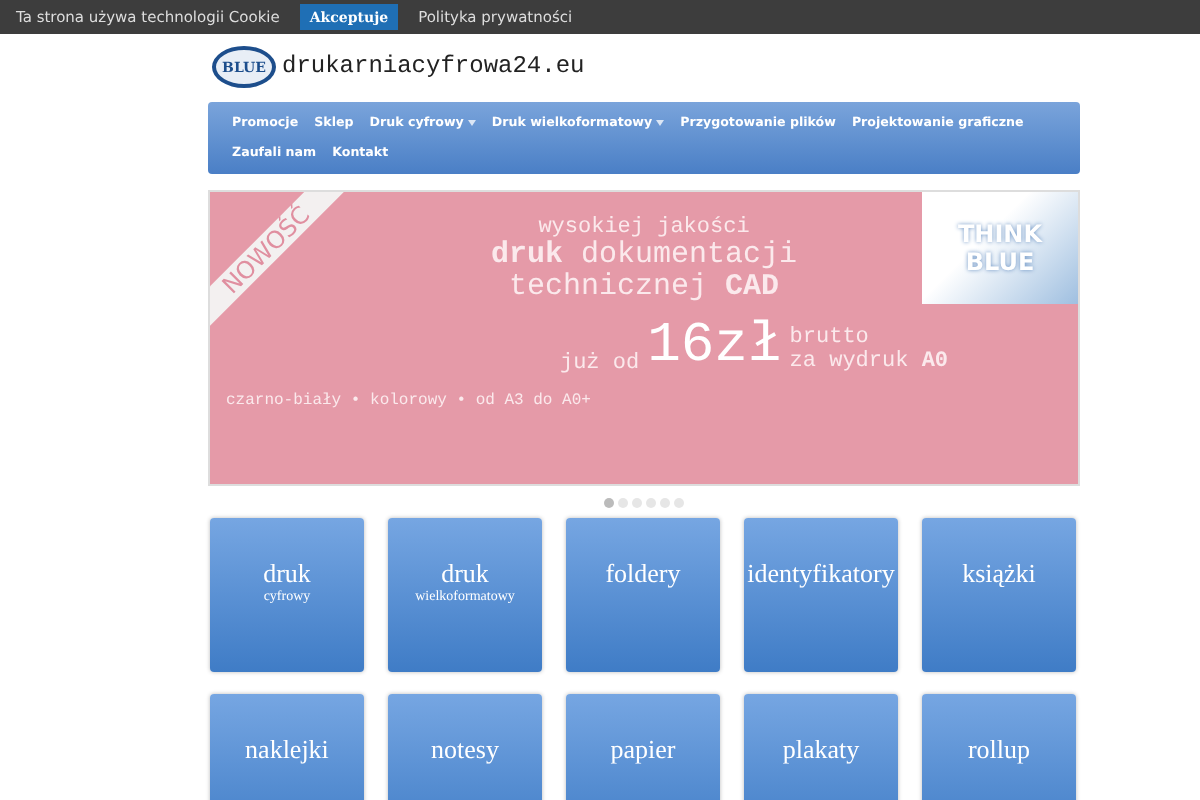 This screenshot has width=1200, height=800. Describe the element at coordinates (999, 573) in the screenshot. I see `tile-title: książki` at that location.